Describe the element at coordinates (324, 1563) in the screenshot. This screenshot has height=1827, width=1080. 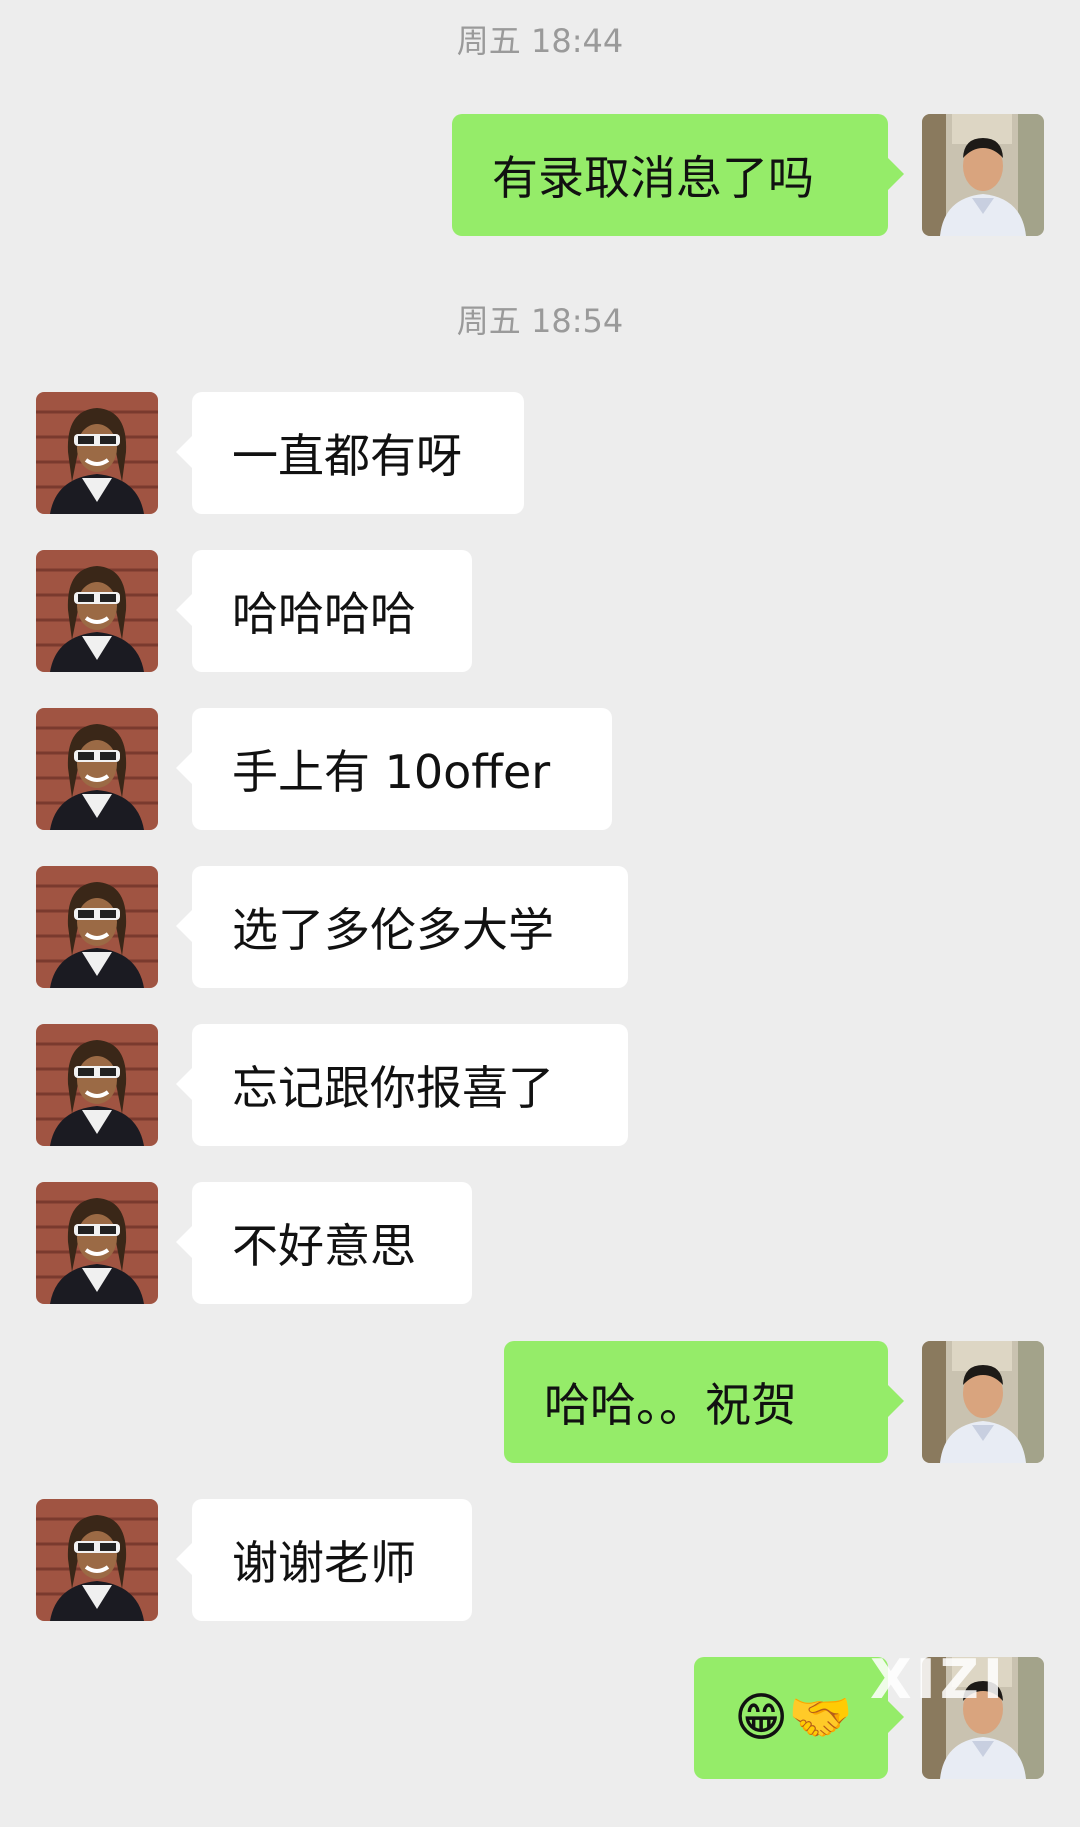
I see `message-text: 谢谢老师` at that location.